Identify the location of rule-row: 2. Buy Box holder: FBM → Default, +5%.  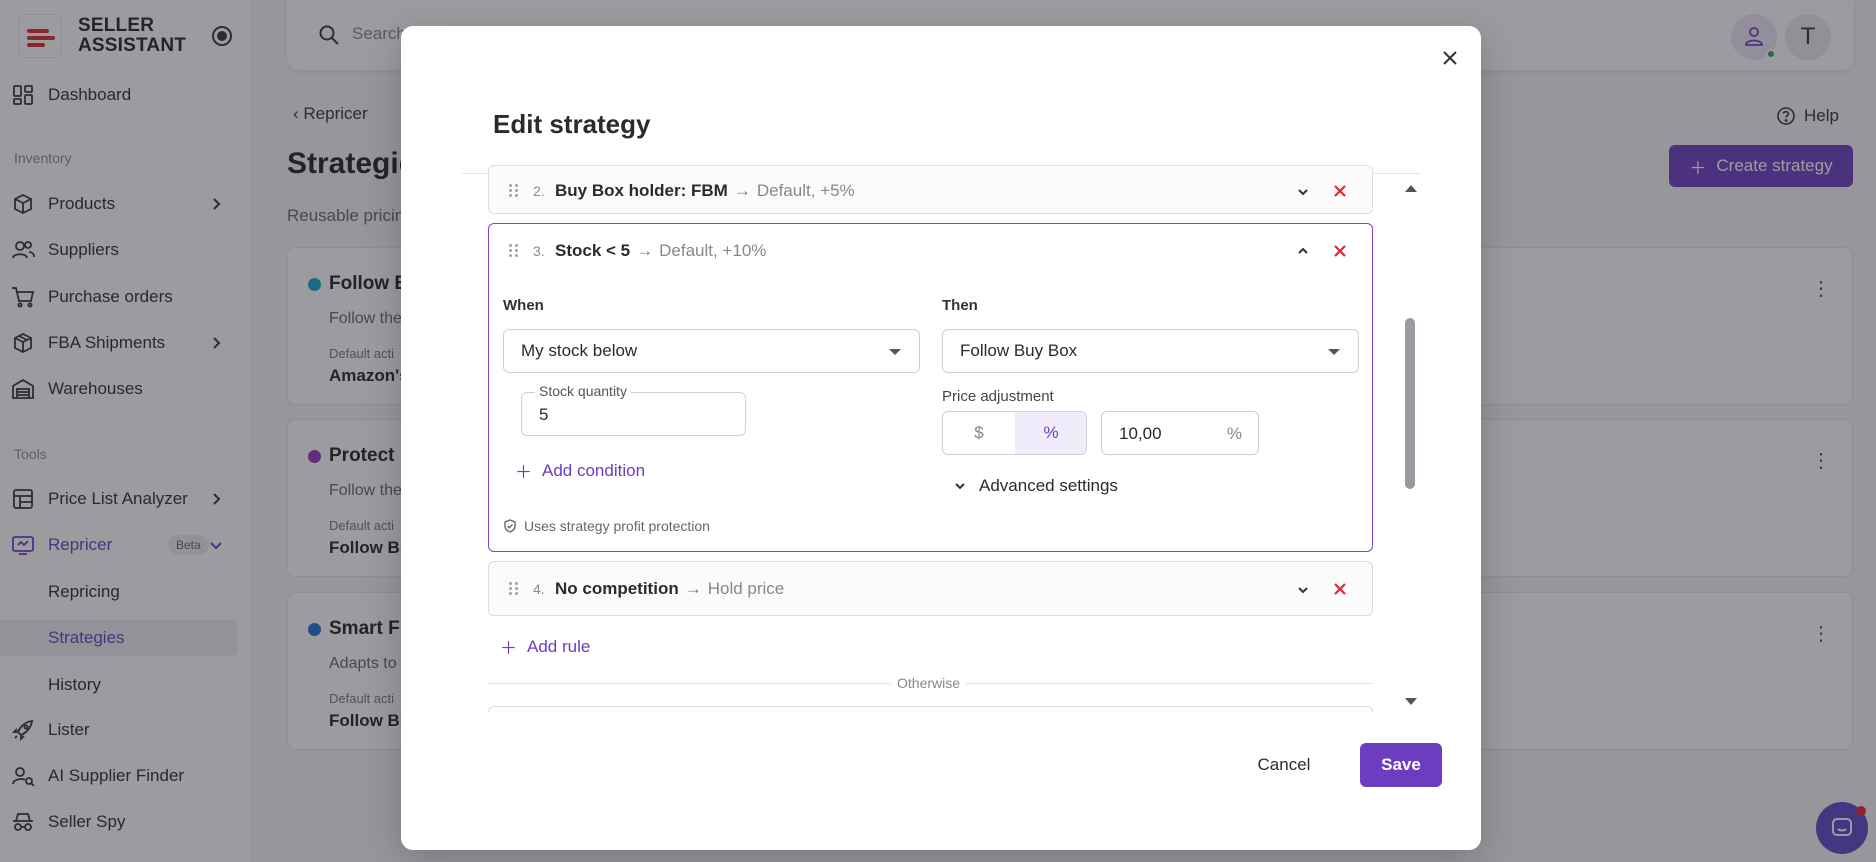
(930, 189).